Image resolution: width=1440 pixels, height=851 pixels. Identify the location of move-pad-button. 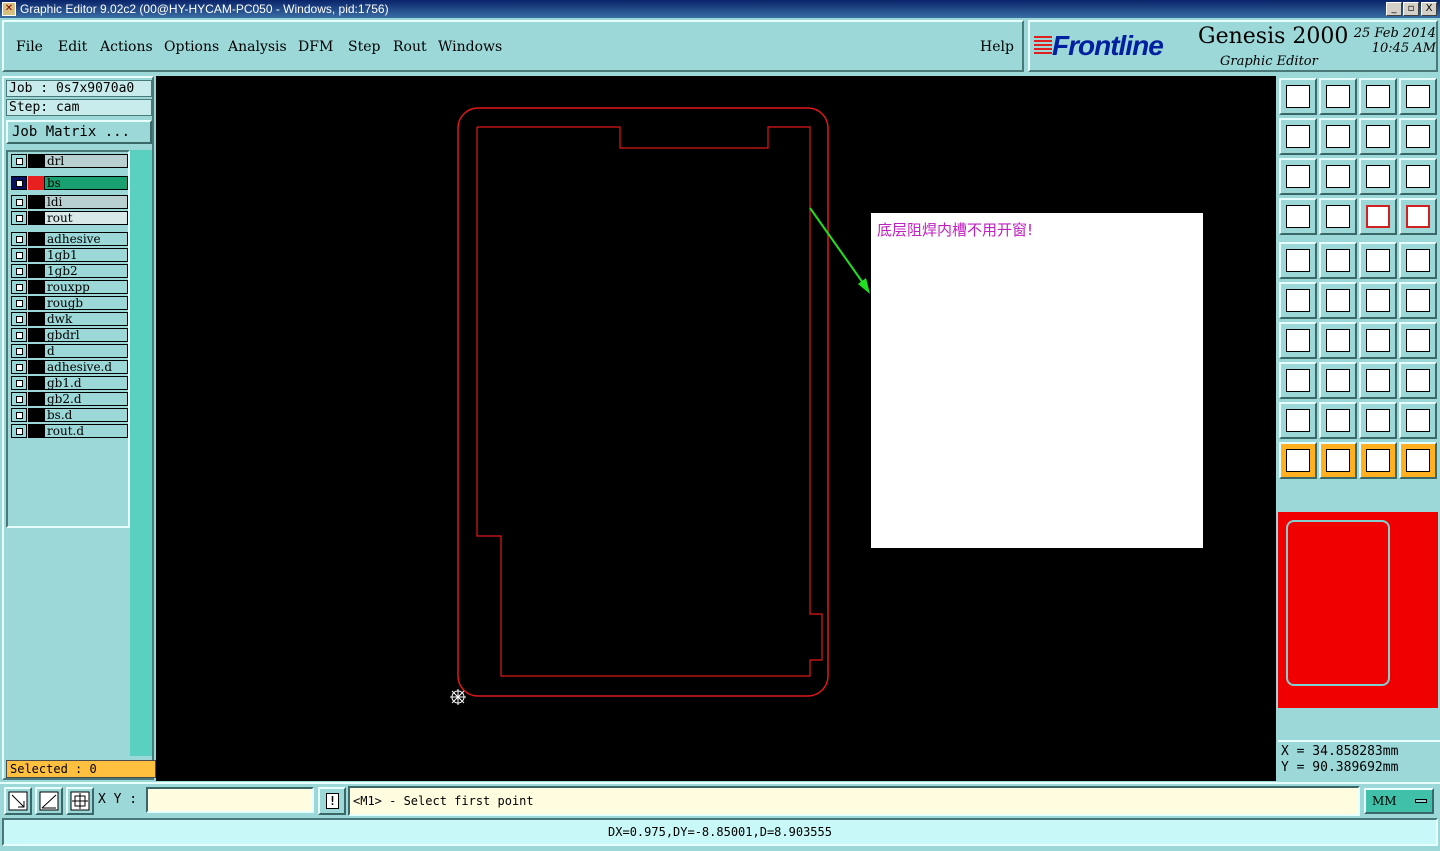
(1378, 300).